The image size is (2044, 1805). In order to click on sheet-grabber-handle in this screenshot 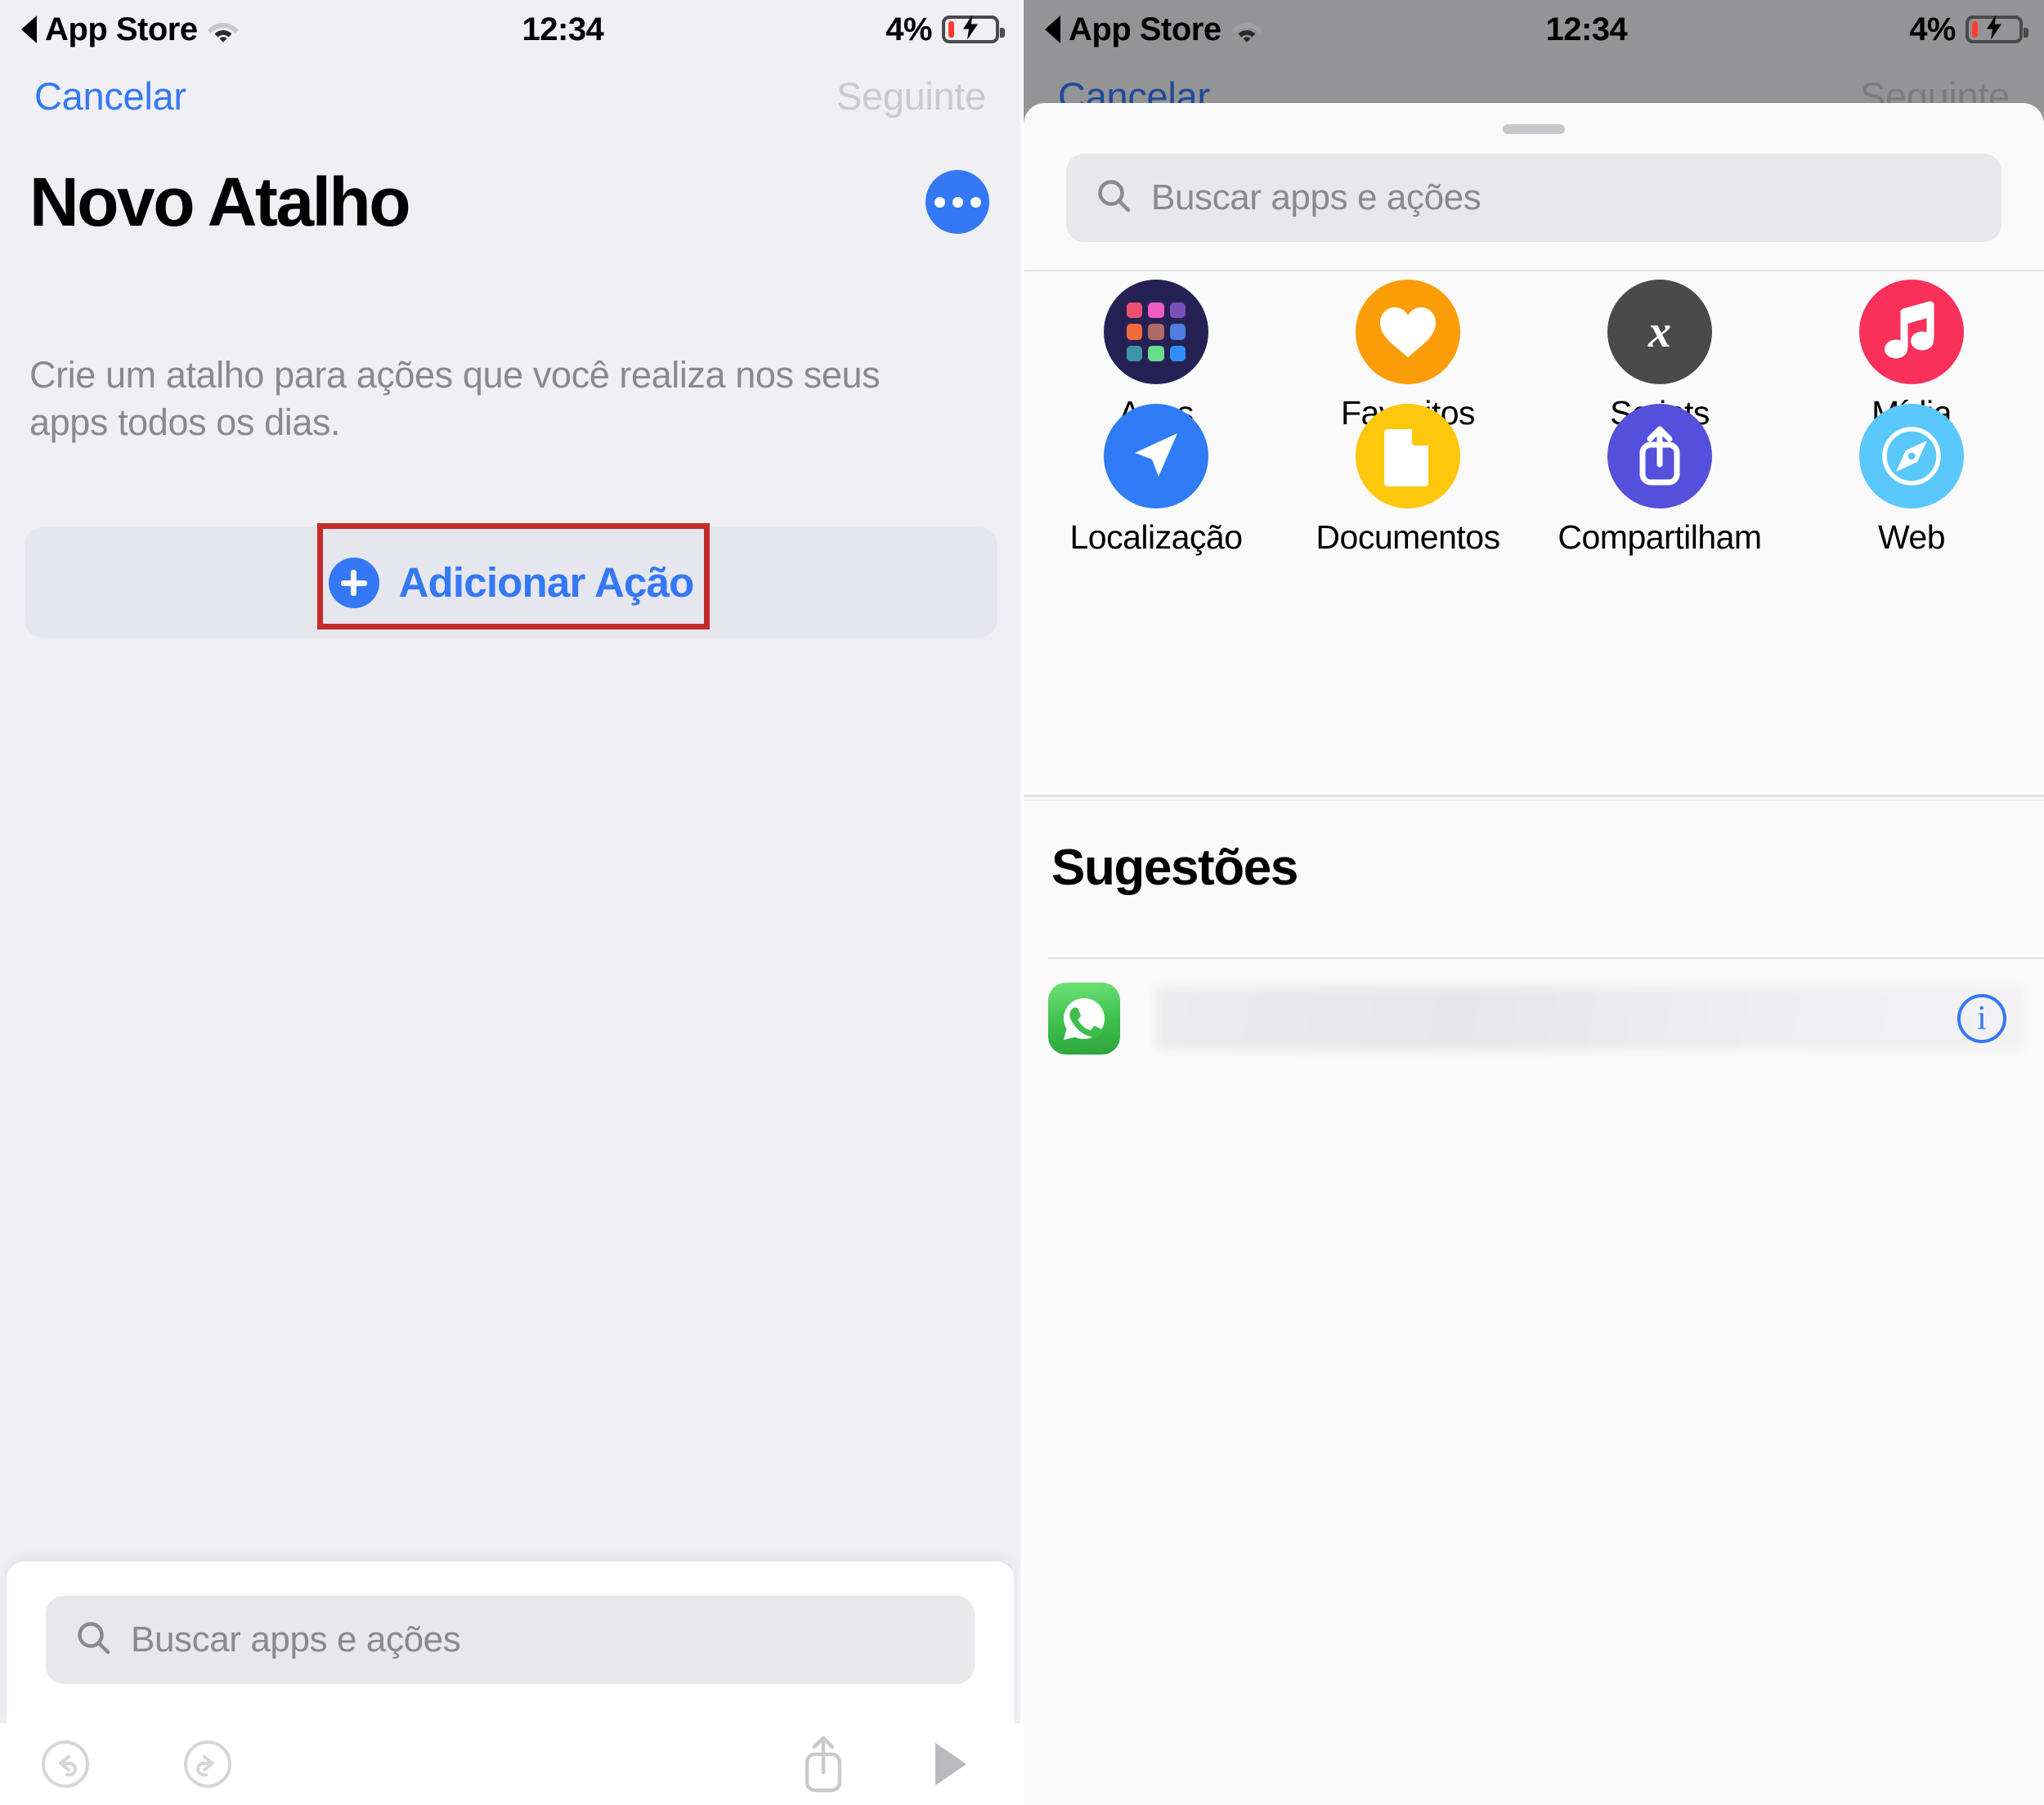, I will do `click(1534, 129)`.